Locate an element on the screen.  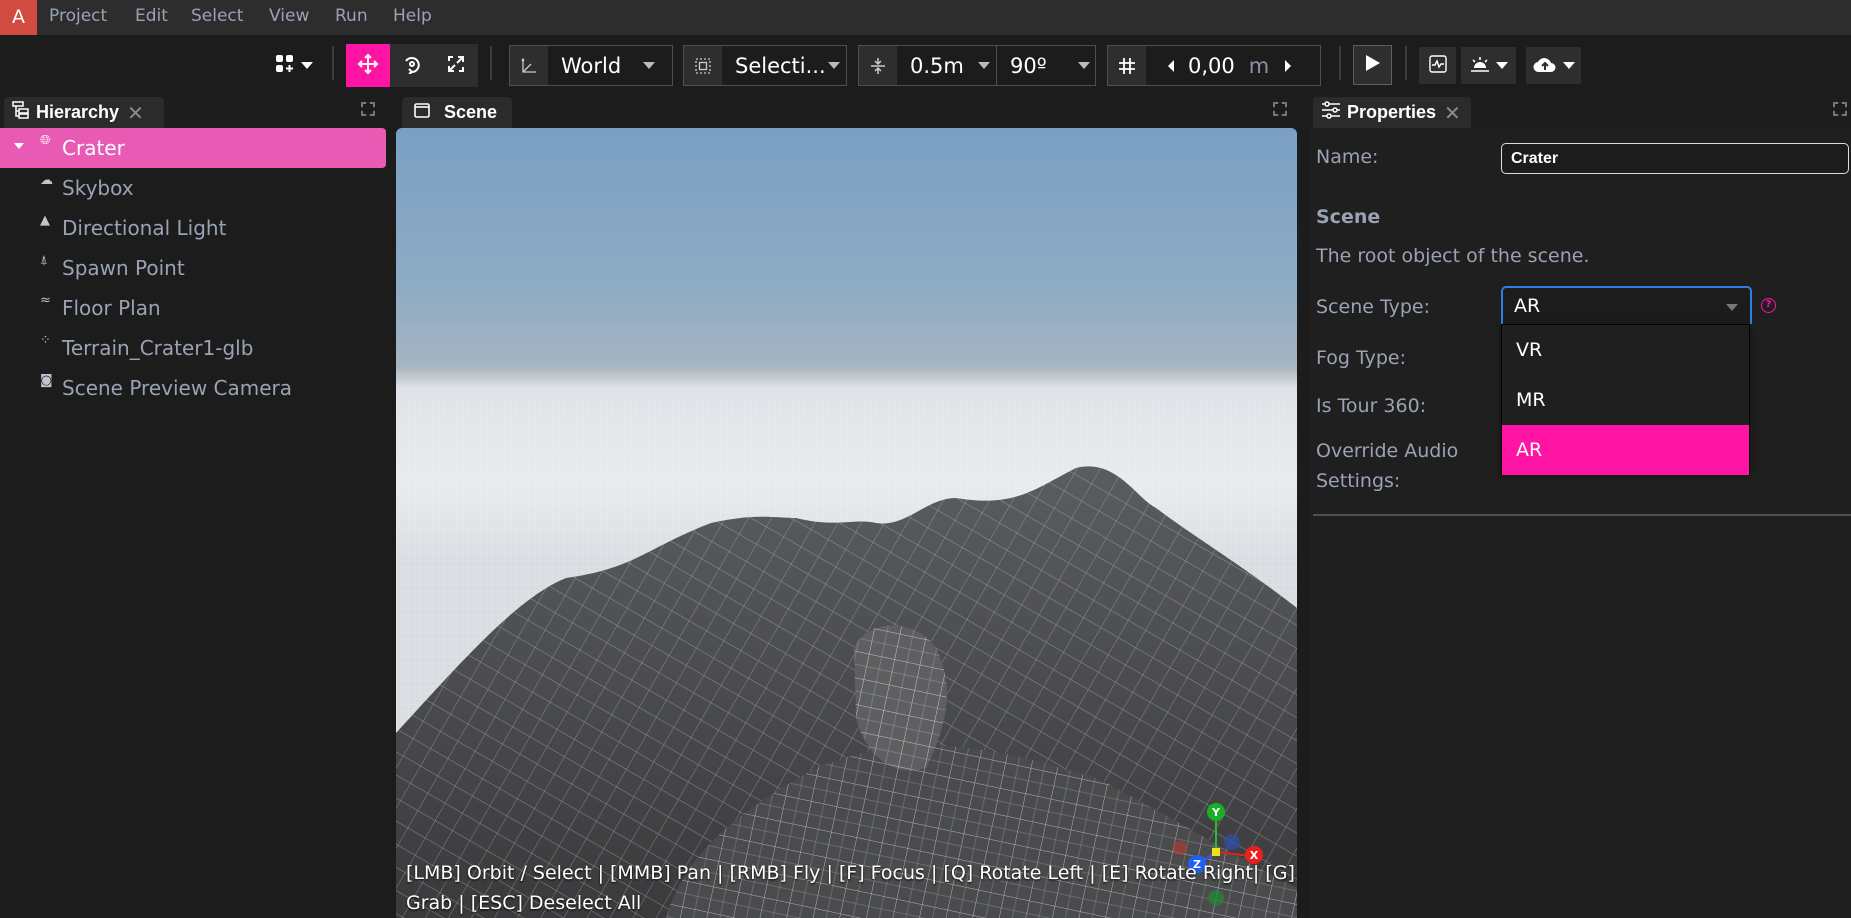
move-arrows-icon is located at coordinates (368, 66).